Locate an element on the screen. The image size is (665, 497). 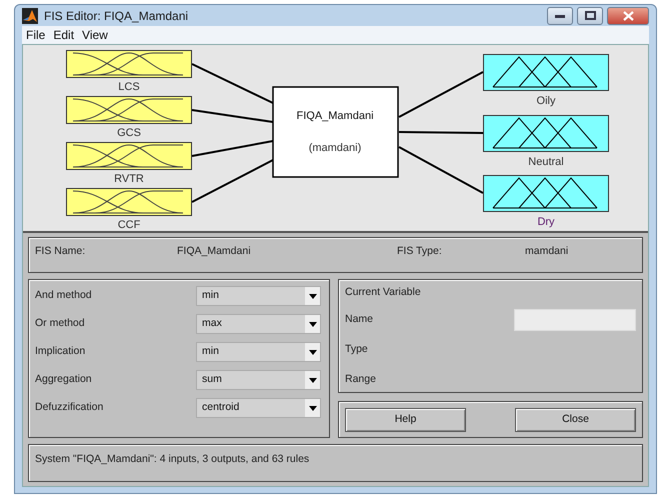
output-variable-label: Neutral is located at coordinates (546, 162).